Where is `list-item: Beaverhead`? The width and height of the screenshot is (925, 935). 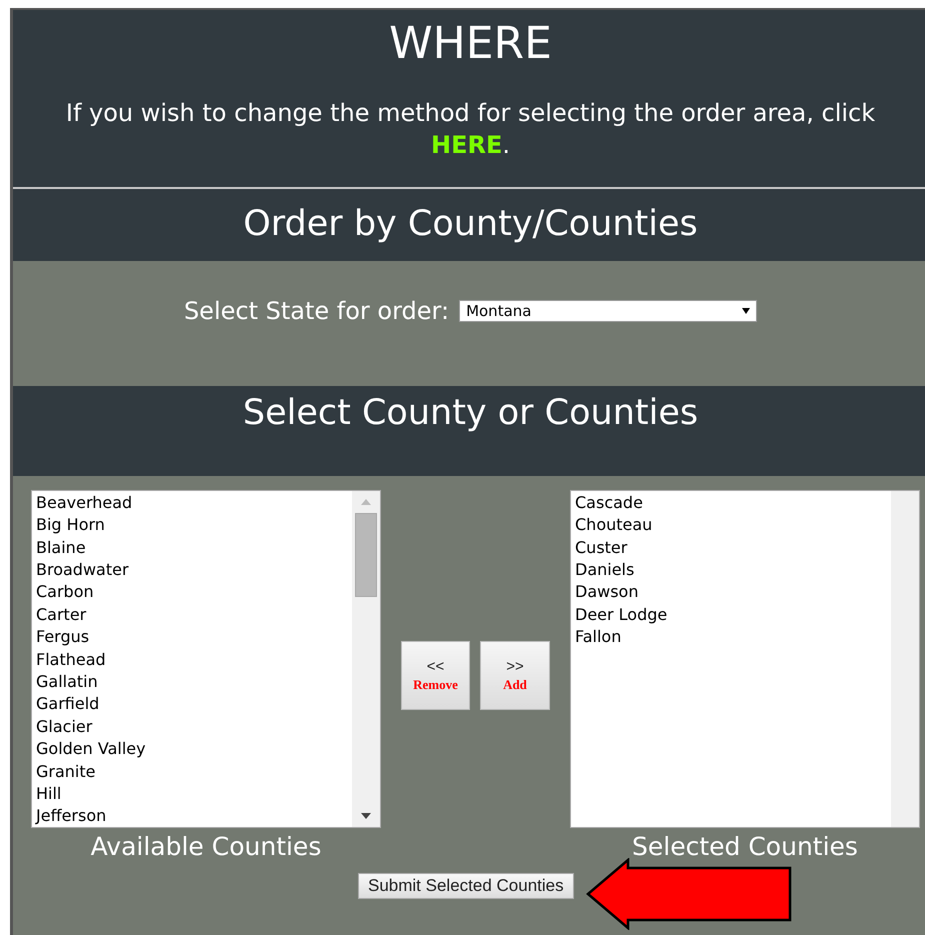 list-item: Beaverhead is located at coordinates (192, 503).